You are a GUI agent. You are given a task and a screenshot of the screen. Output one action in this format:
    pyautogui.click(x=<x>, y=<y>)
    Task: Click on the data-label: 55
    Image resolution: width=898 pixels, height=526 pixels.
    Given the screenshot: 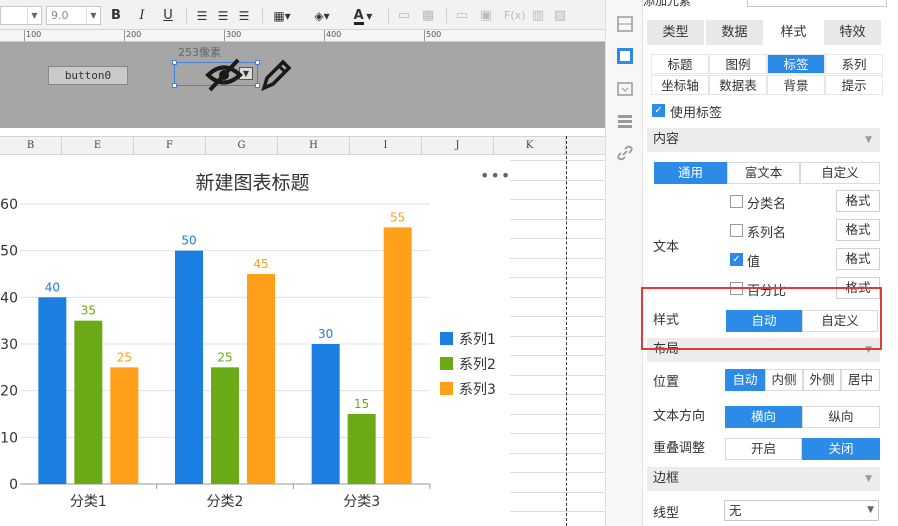 What is the action you would take?
    pyautogui.click(x=397, y=217)
    